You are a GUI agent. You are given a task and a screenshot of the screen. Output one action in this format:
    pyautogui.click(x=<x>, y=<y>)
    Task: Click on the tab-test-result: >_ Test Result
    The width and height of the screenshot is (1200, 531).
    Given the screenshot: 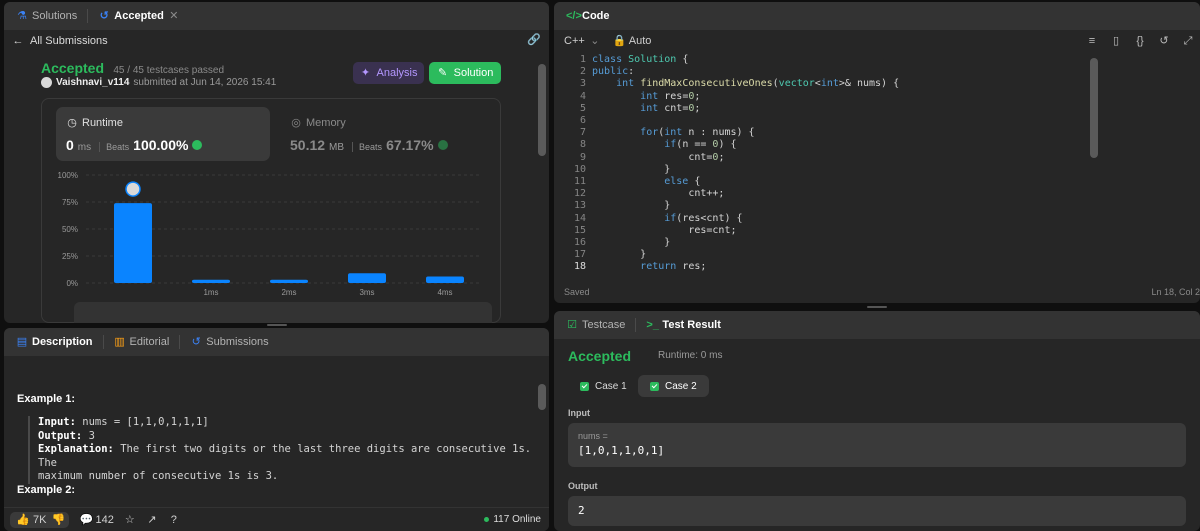 What is the action you would take?
    pyautogui.click(x=683, y=325)
    